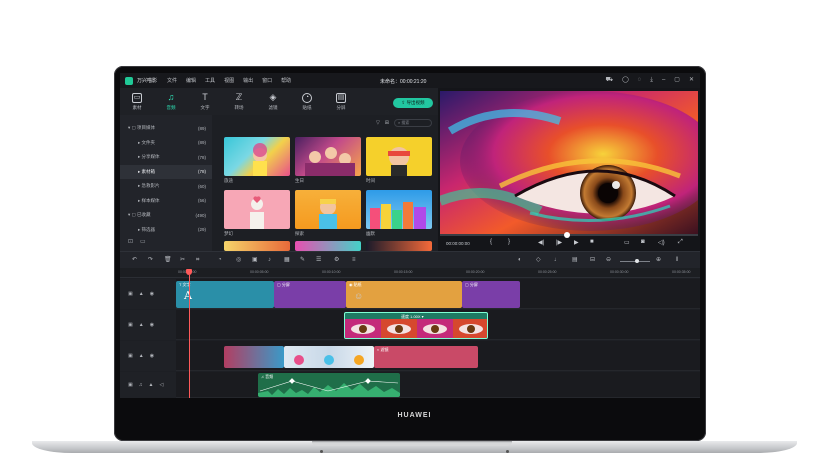 This screenshot has height=459, width=829. What do you see at coordinates (172, 80) in the screenshot?
I see `menu-file: 文件` at bounding box center [172, 80].